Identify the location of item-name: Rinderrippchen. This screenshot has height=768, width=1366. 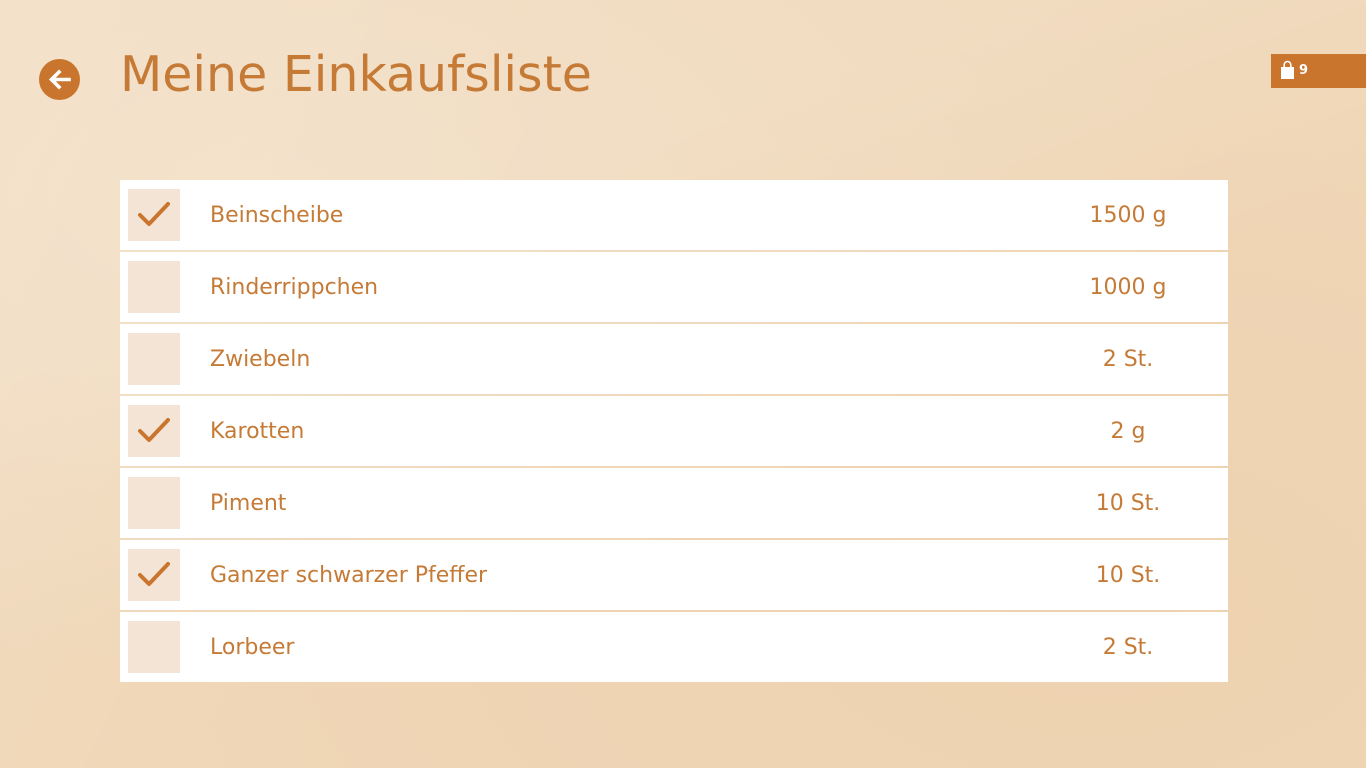
(294, 287).